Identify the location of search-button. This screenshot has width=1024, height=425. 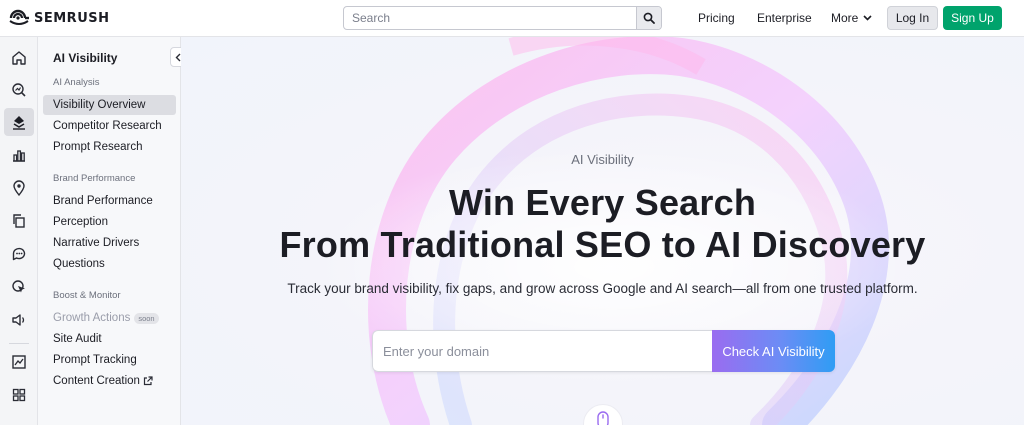
(648, 18).